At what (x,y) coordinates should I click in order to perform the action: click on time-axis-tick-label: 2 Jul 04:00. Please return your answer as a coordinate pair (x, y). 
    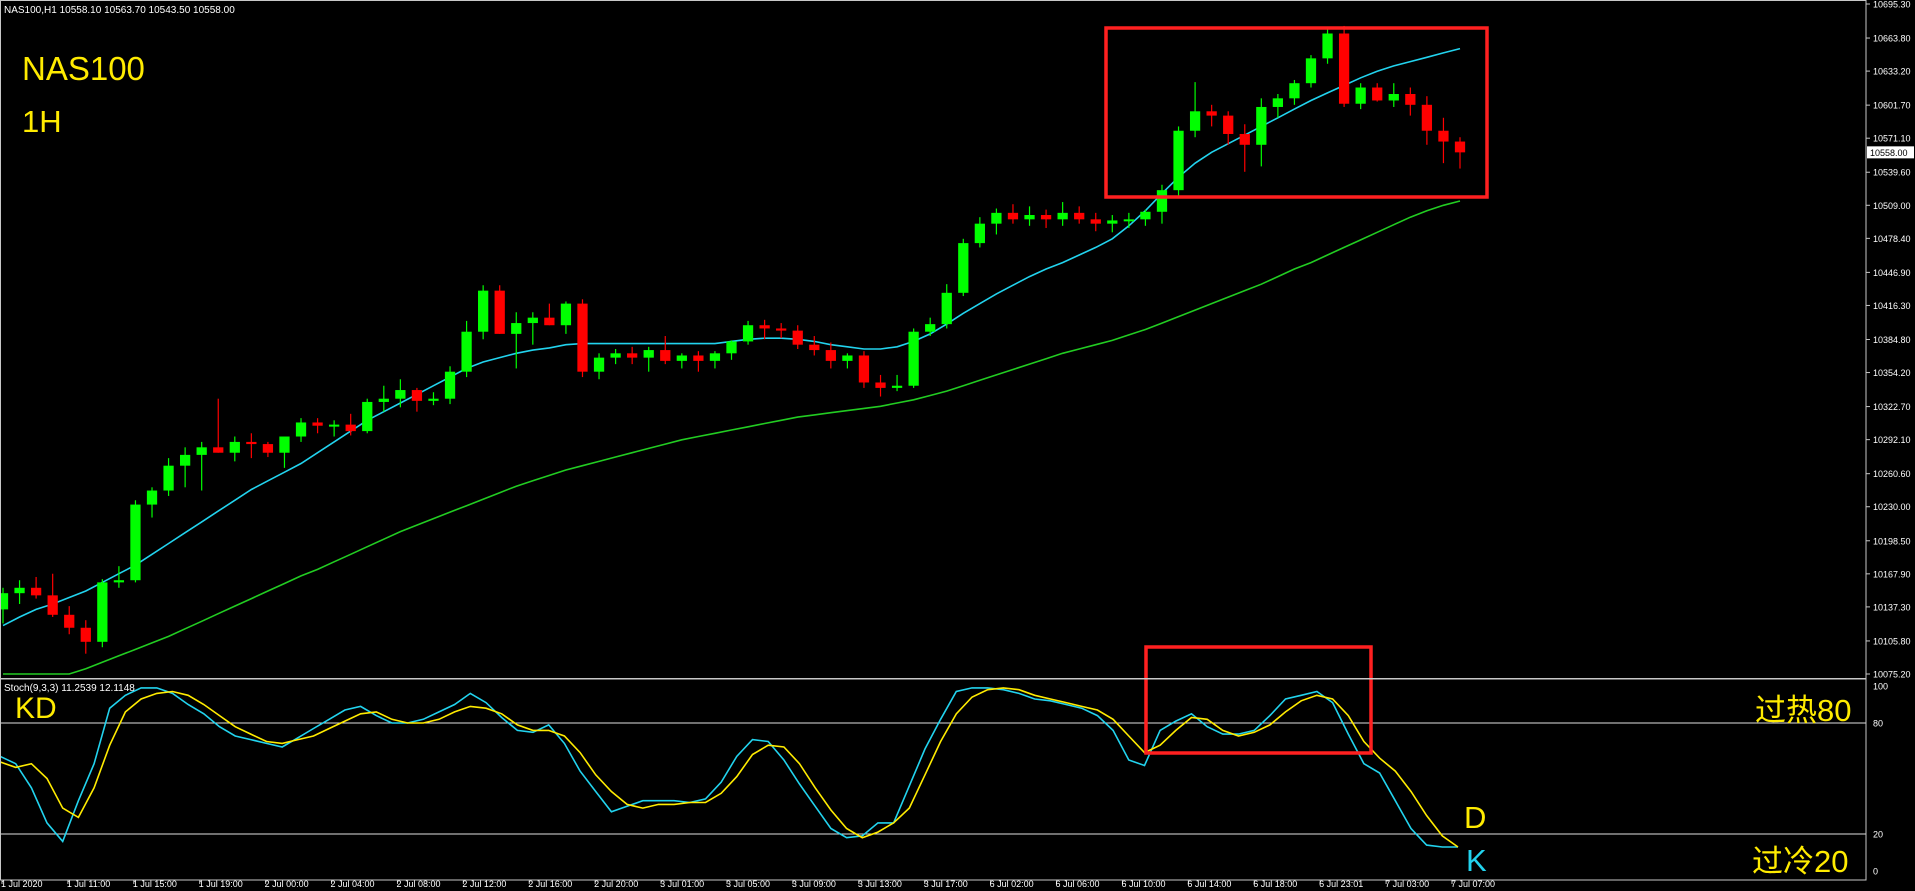
    Looking at the image, I should click on (353, 884).